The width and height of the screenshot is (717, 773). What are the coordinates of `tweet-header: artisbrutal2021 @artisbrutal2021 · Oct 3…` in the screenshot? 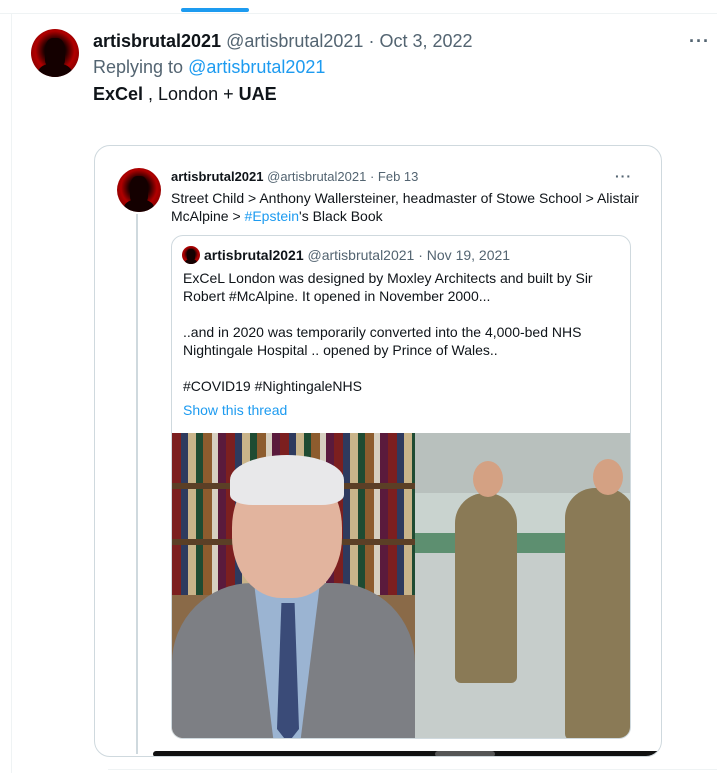 It's located at (283, 41).